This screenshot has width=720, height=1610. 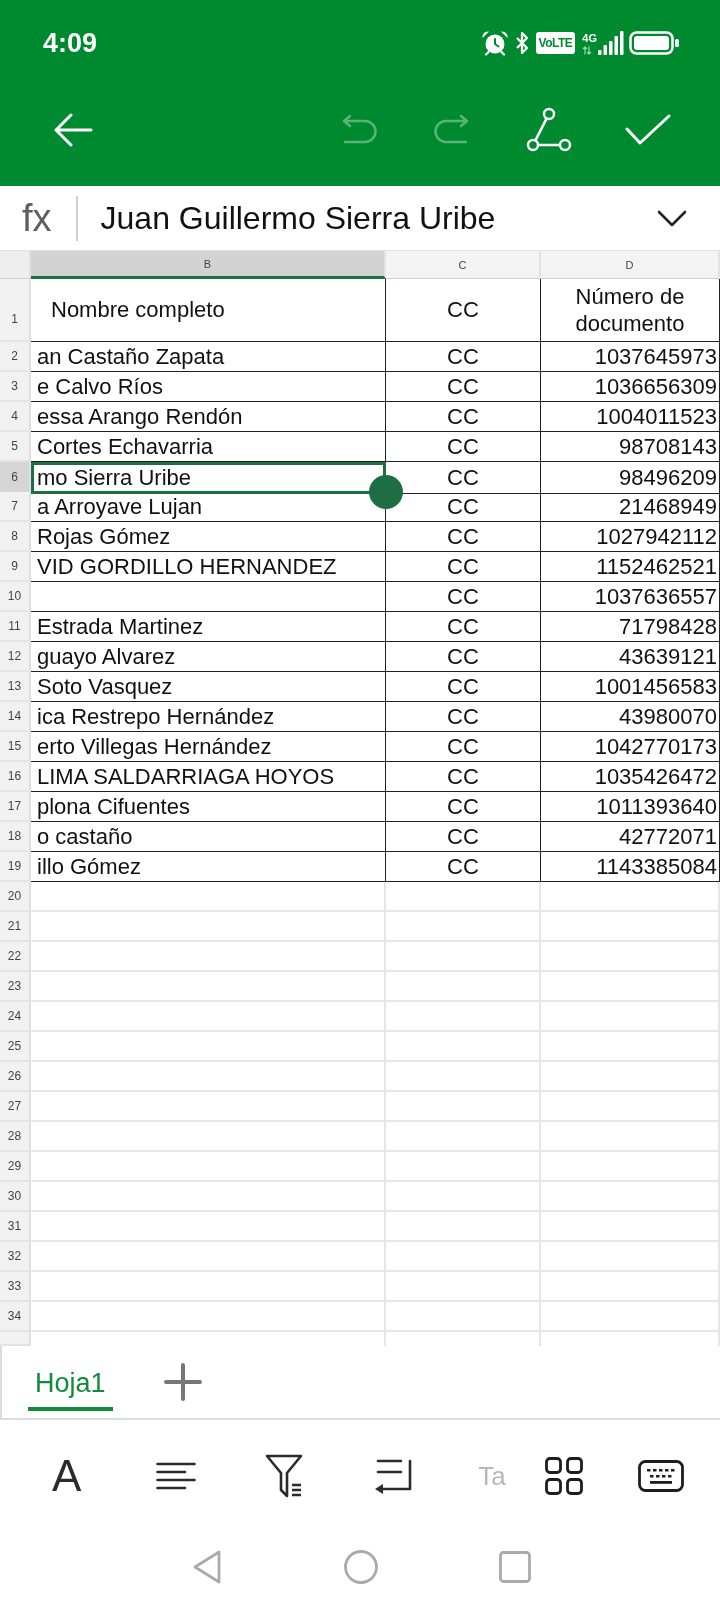 What do you see at coordinates (521, 43) in the screenshot?
I see `bluetooth-icon` at bounding box center [521, 43].